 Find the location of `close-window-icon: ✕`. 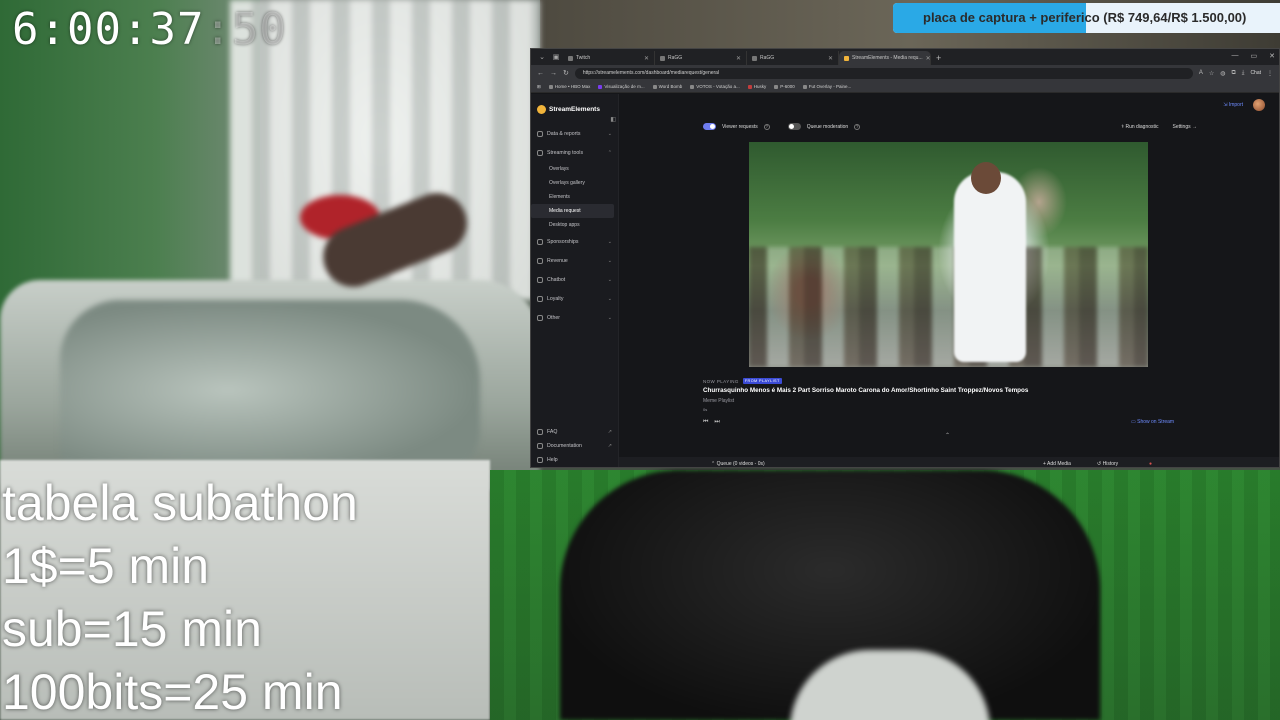

close-window-icon: ✕ is located at coordinates (1272, 56).